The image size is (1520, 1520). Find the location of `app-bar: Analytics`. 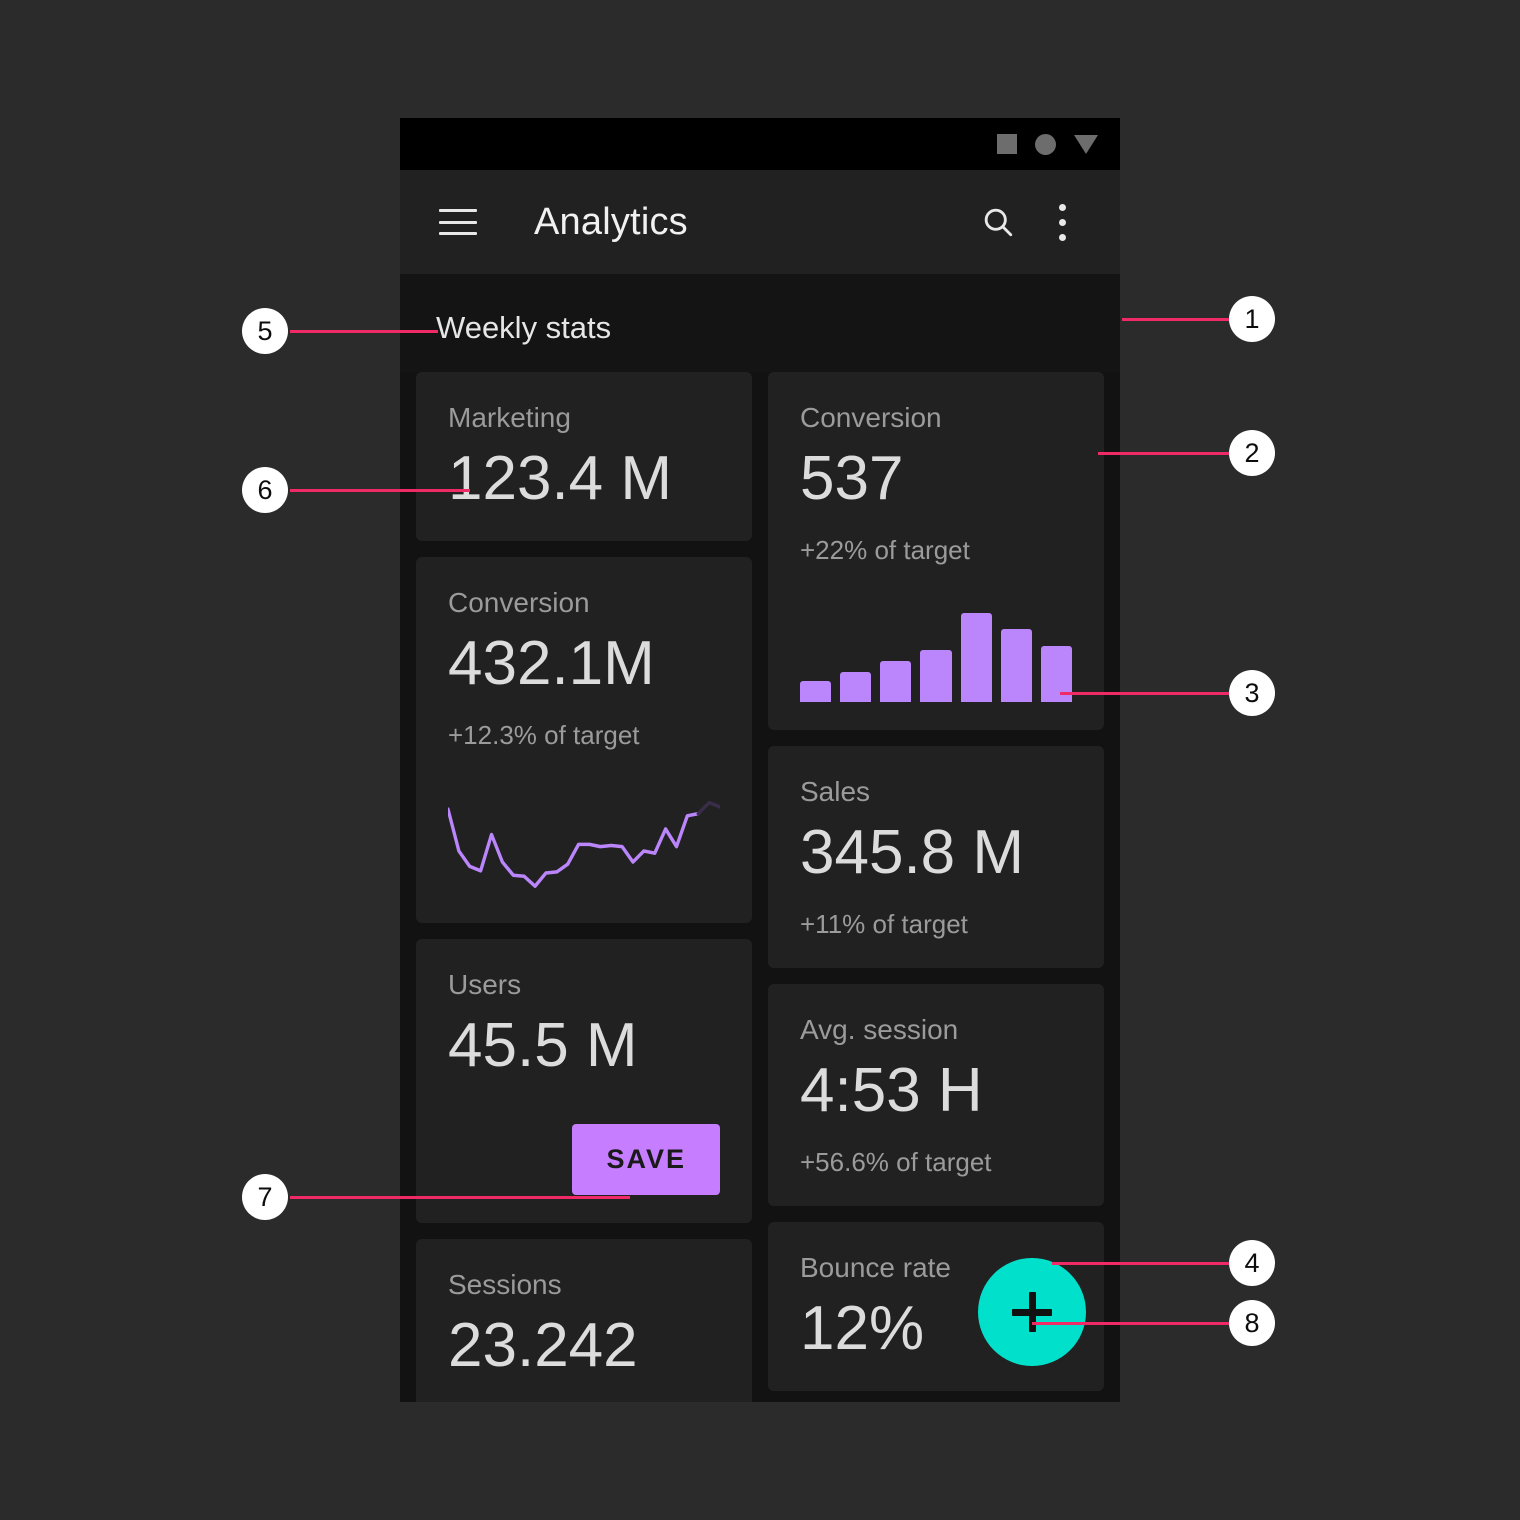

app-bar: Analytics is located at coordinates (760, 222).